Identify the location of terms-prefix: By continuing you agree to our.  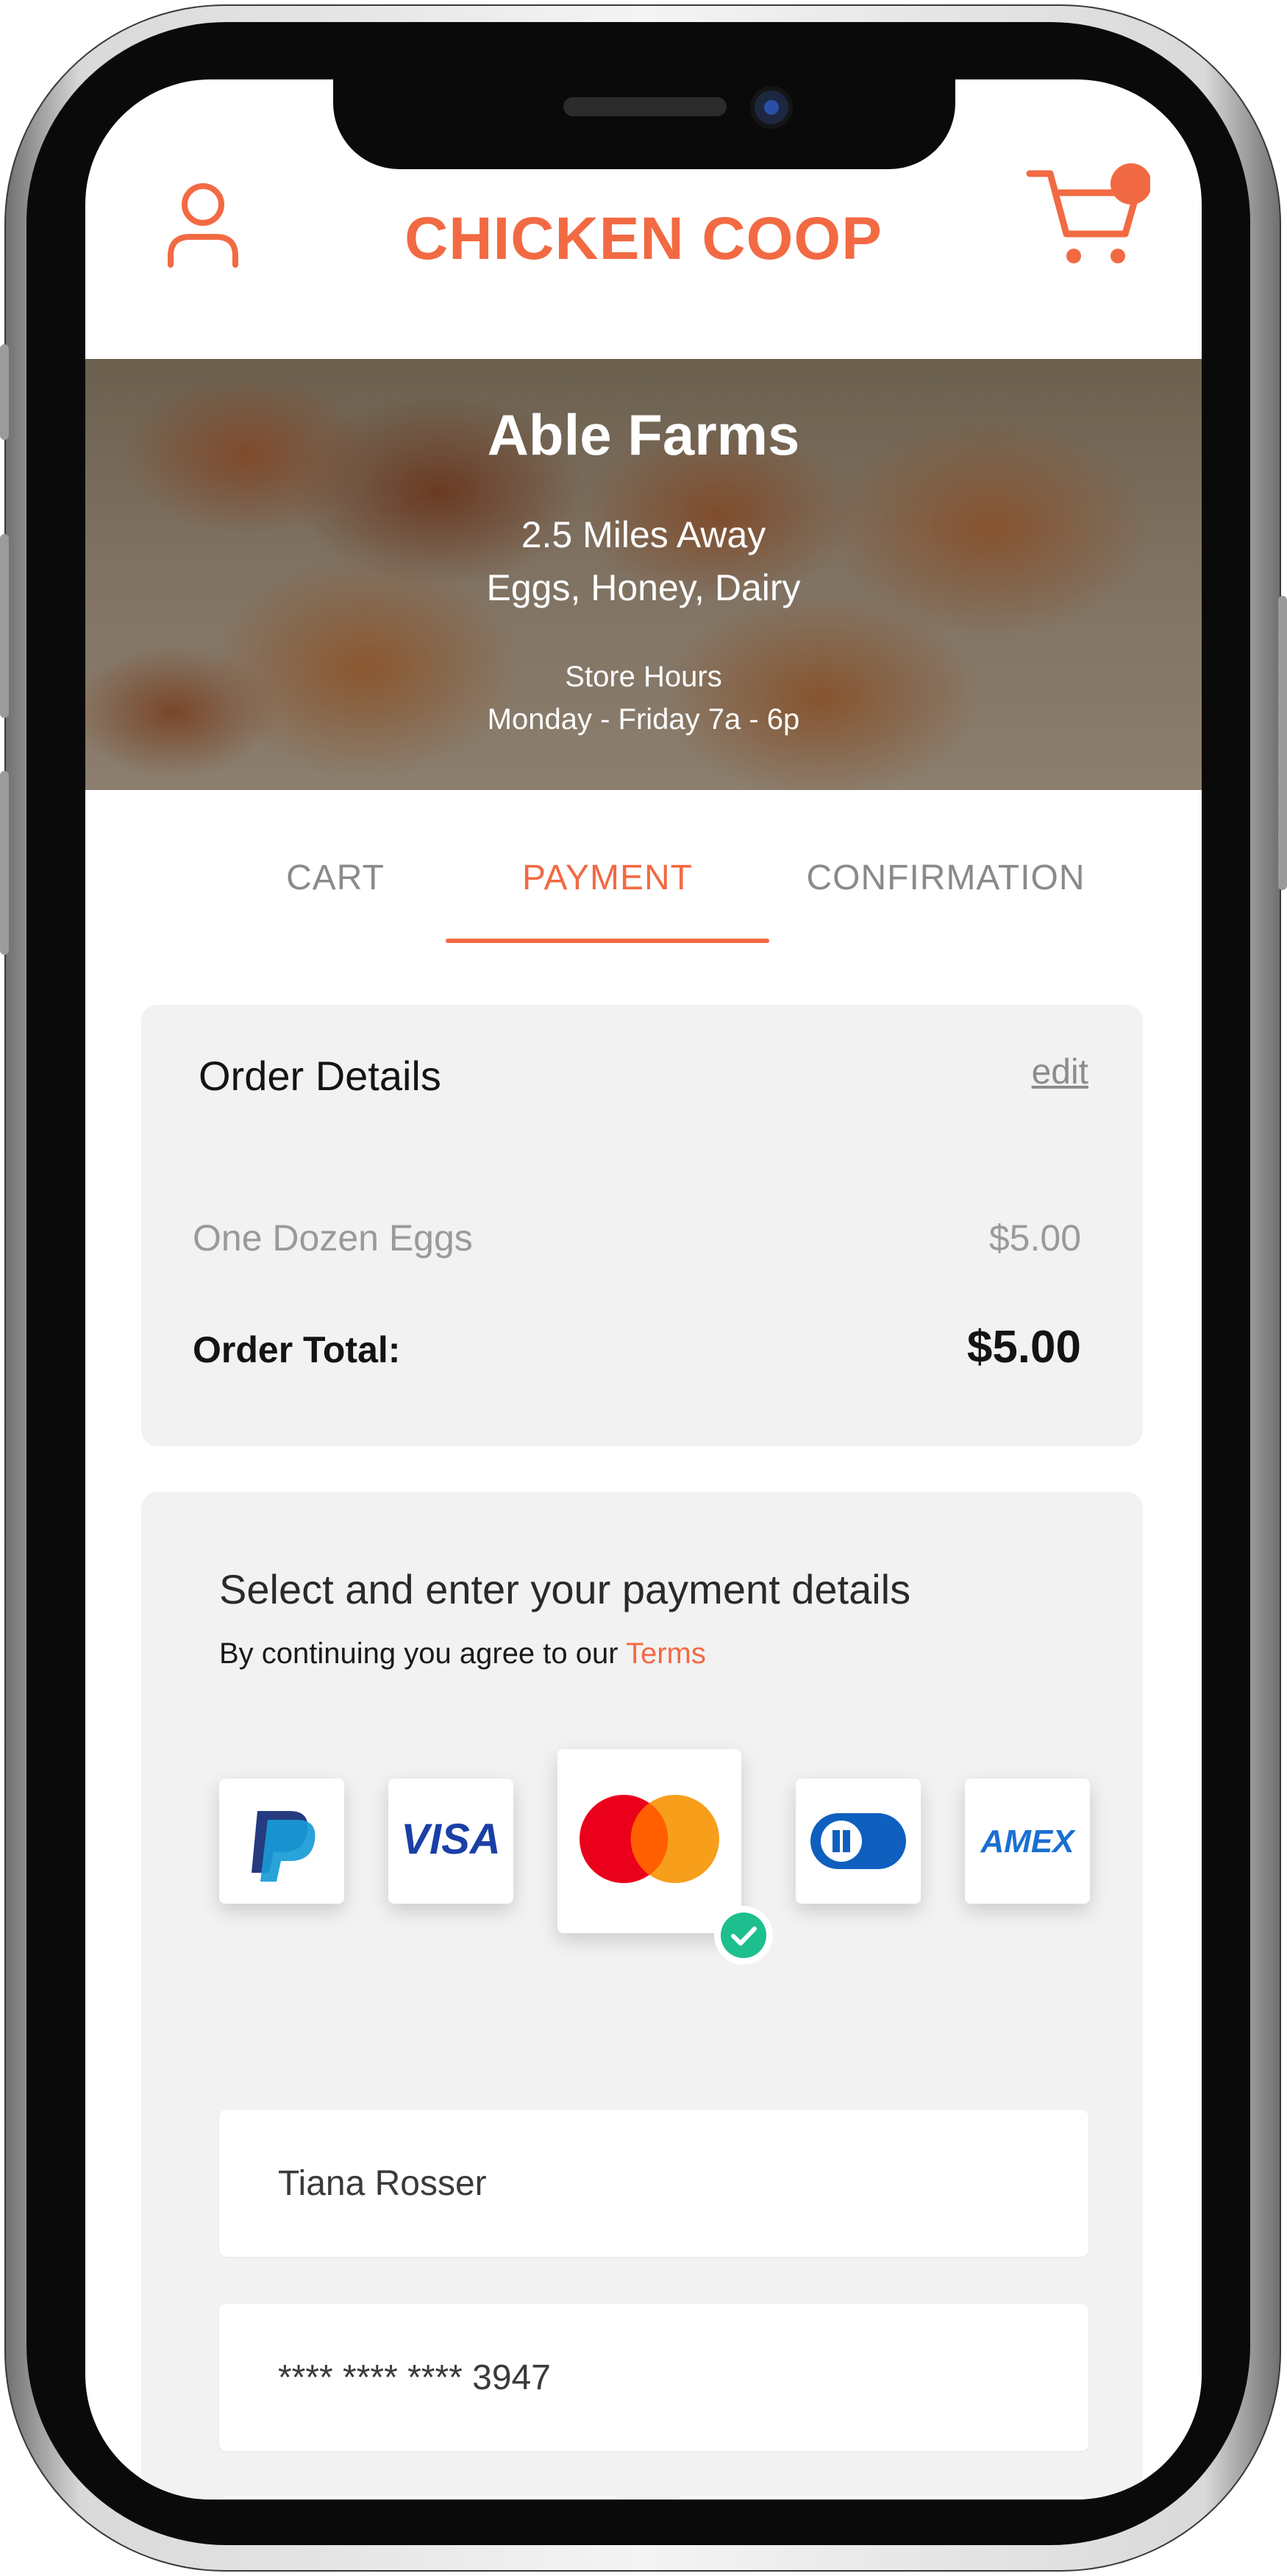
(423, 1653).